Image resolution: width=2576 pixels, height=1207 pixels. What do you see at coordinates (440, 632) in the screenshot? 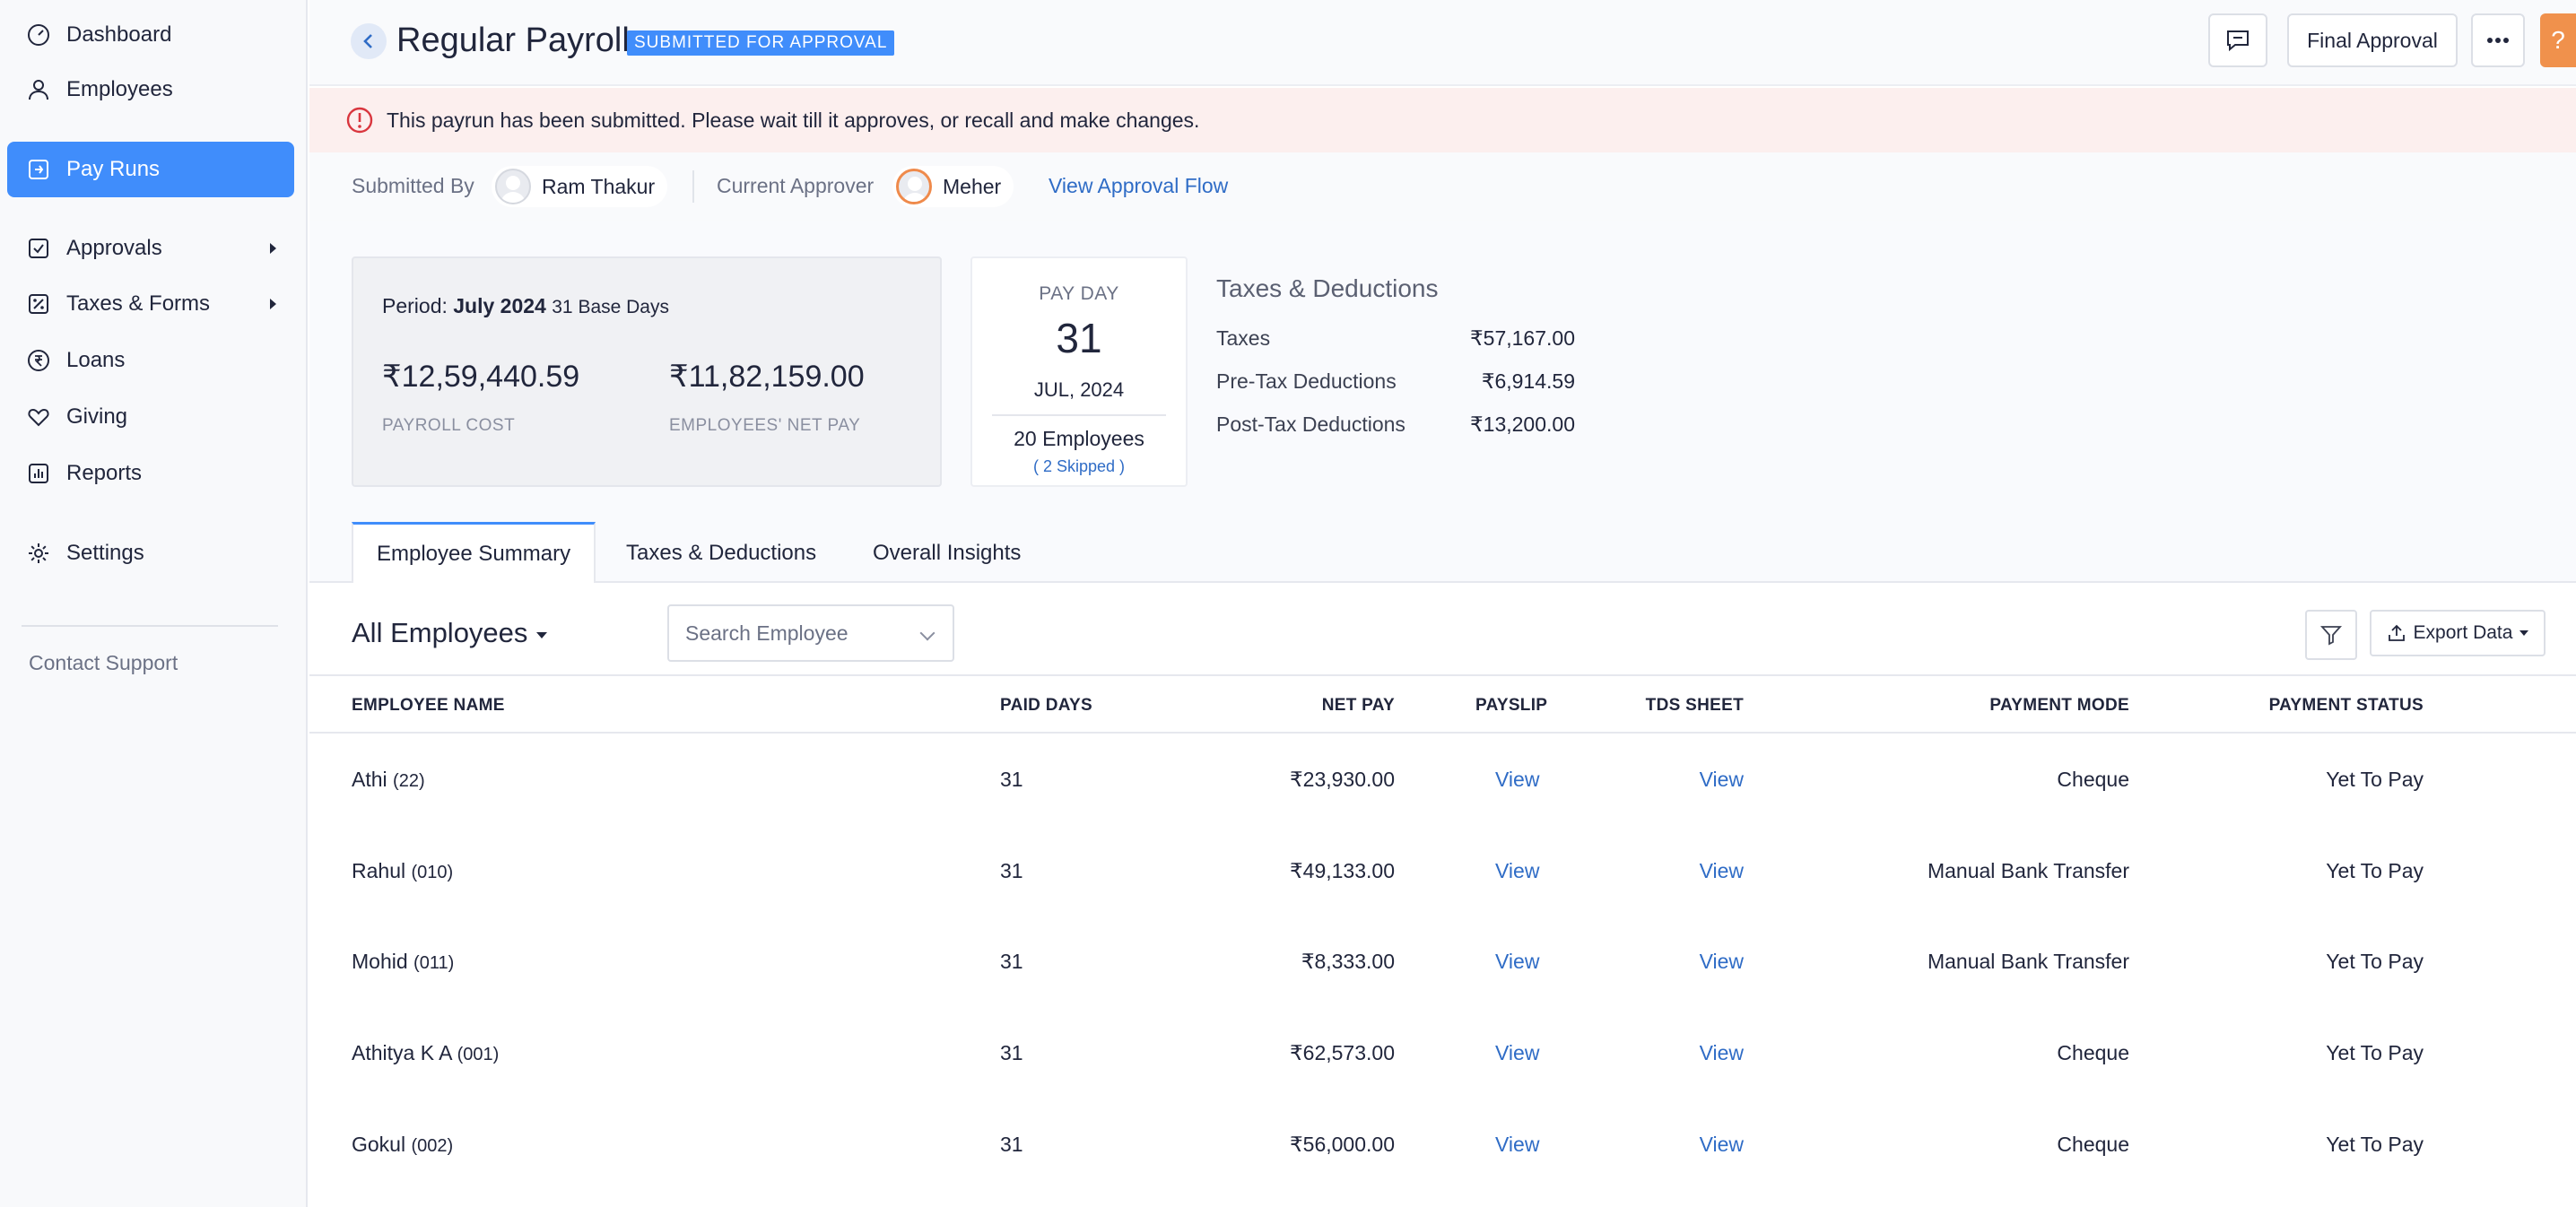
I see `filter-label: All Employees` at bounding box center [440, 632].